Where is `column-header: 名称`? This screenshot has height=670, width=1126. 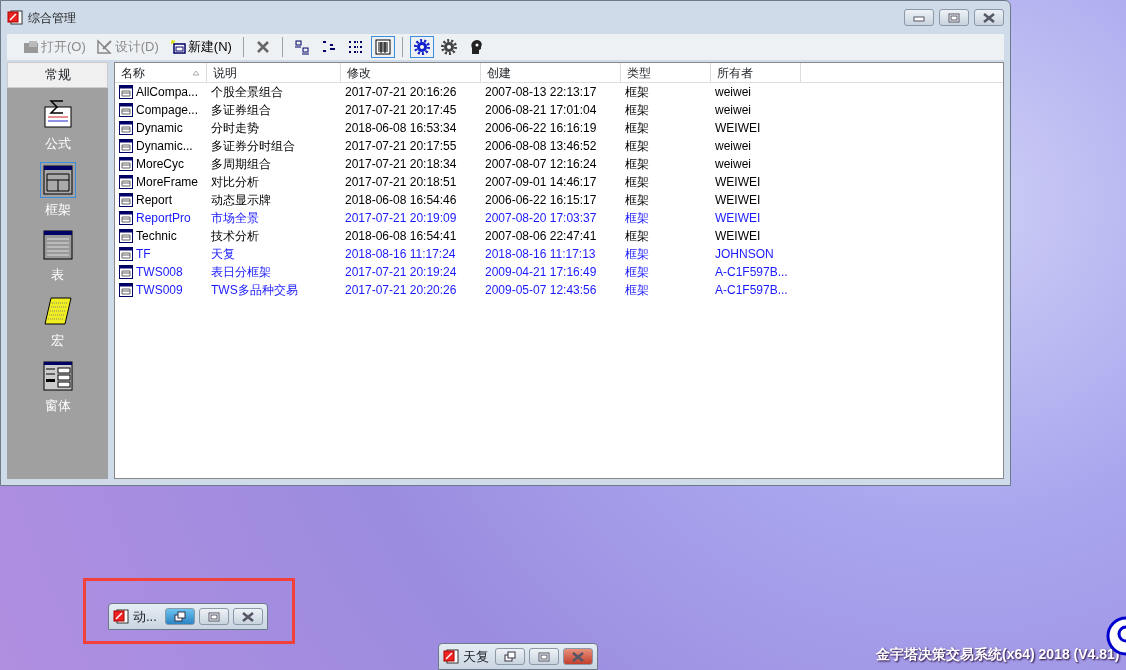 column-header: 名称 is located at coordinates (161, 72).